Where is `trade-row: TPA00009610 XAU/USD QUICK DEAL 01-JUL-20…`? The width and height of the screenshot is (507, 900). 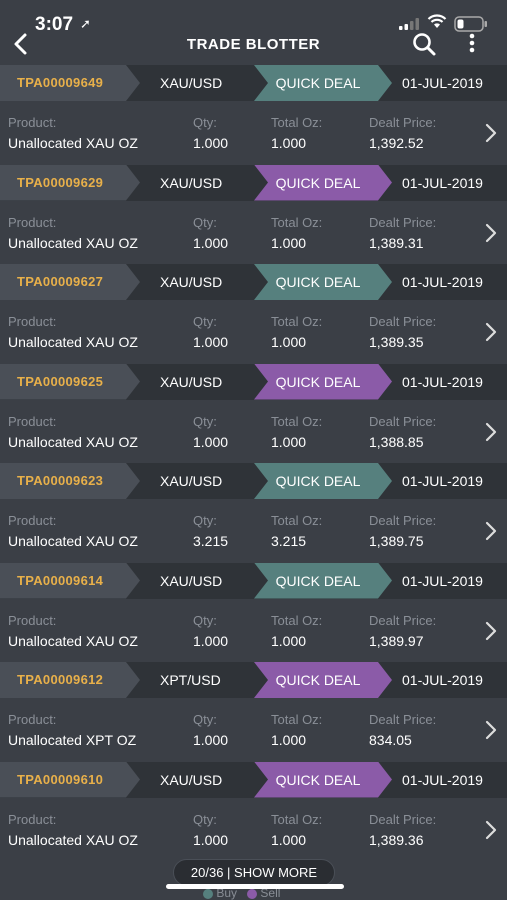
trade-row: TPA00009610 XAU/USD QUICK DEAL 01-JUL-20… is located at coordinates (253, 811).